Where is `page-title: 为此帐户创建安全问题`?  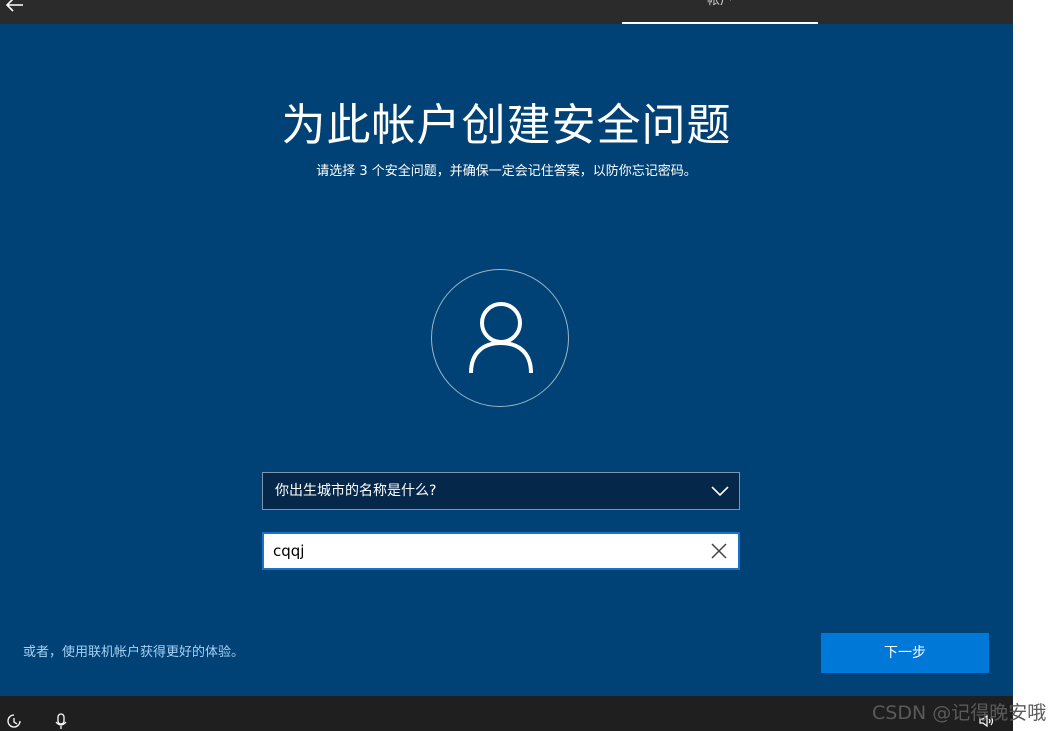 page-title: 为此帐户创建安全问题 is located at coordinates (506, 125).